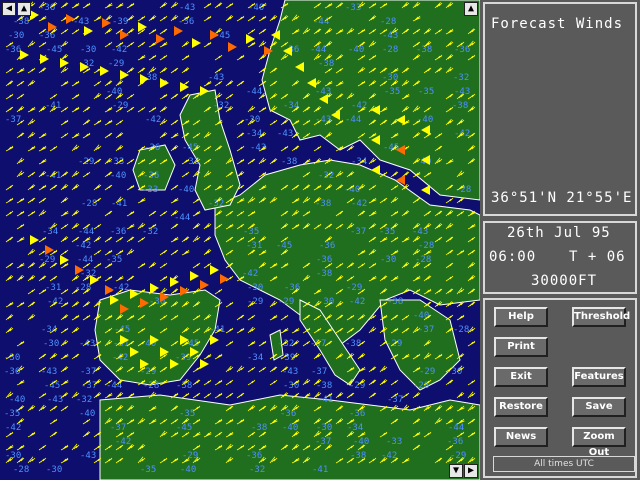 The width and height of the screenshot is (640, 480). I want to click on scroll-down-icon: ▼, so click(456, 471).